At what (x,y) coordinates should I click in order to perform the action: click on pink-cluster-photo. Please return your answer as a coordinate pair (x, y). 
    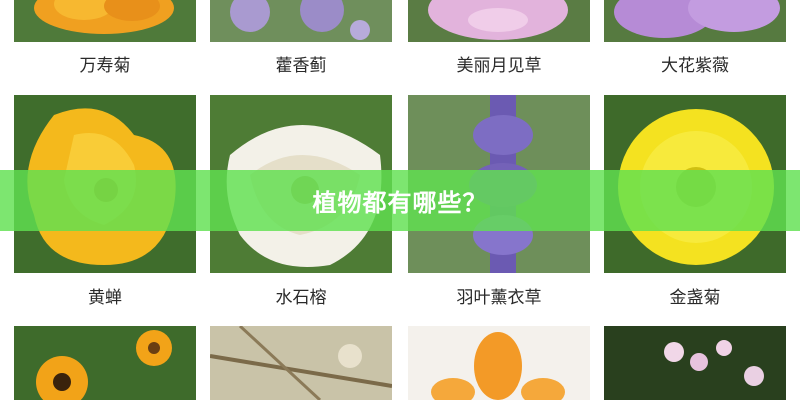
    Looking at the image, I should click on (695, 363).